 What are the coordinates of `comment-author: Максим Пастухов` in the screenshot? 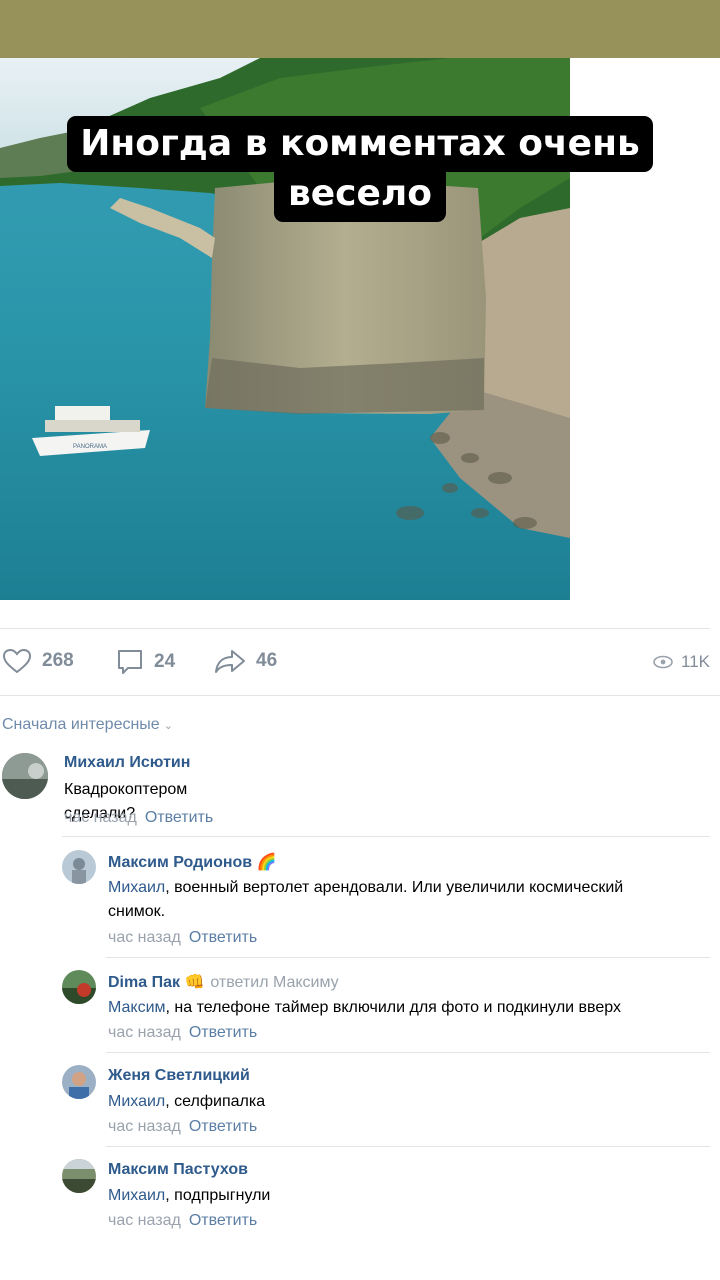 It's located at (178, 1170).